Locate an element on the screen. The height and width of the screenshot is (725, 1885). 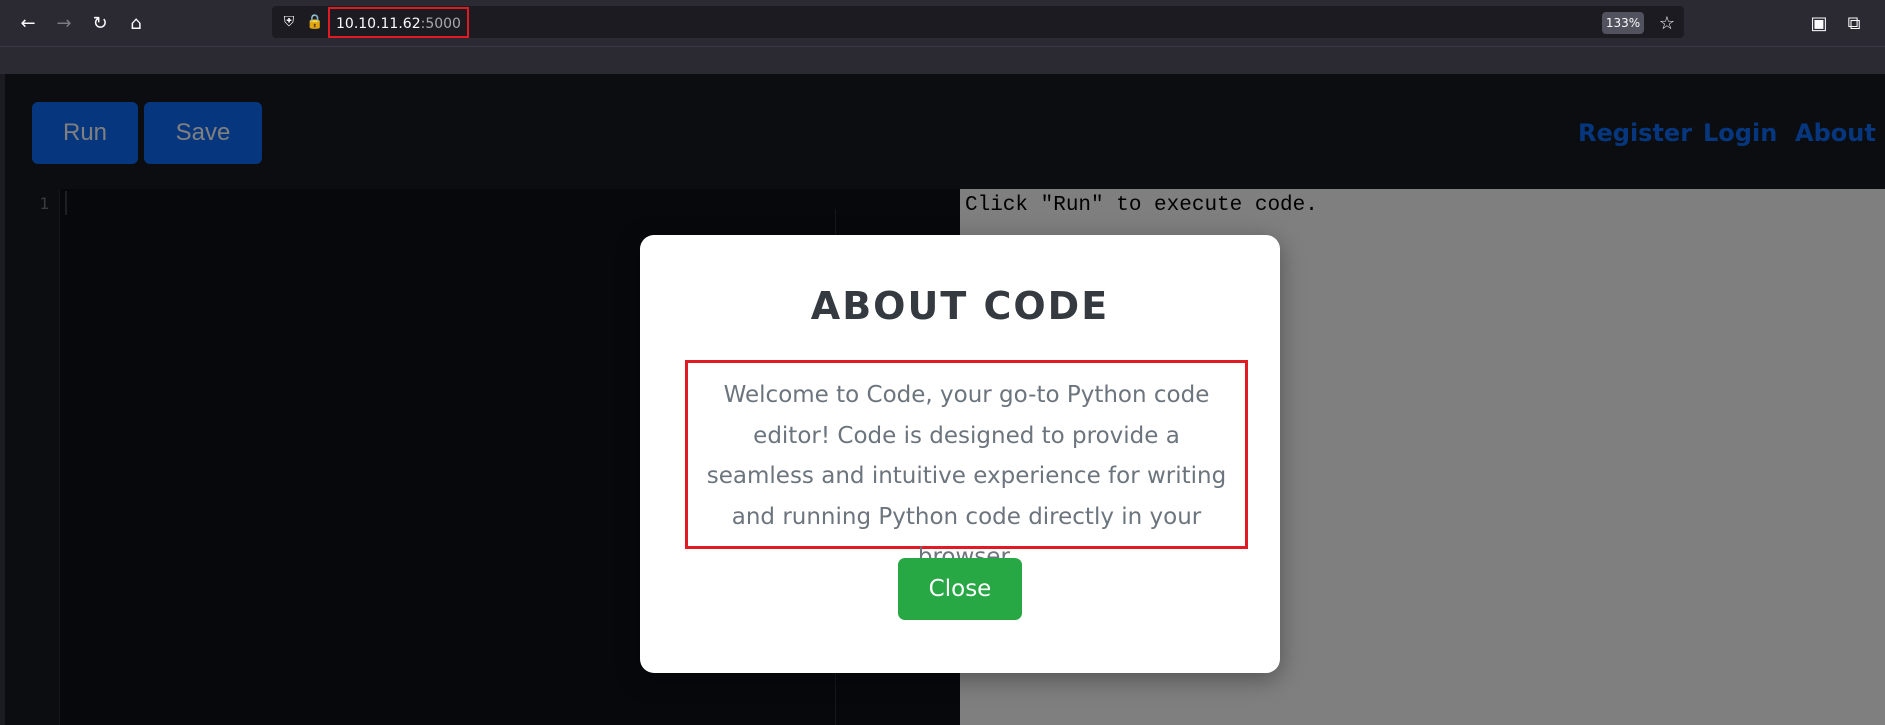
zoom-level-badge: 133% is located at coordinates (1623, 23).